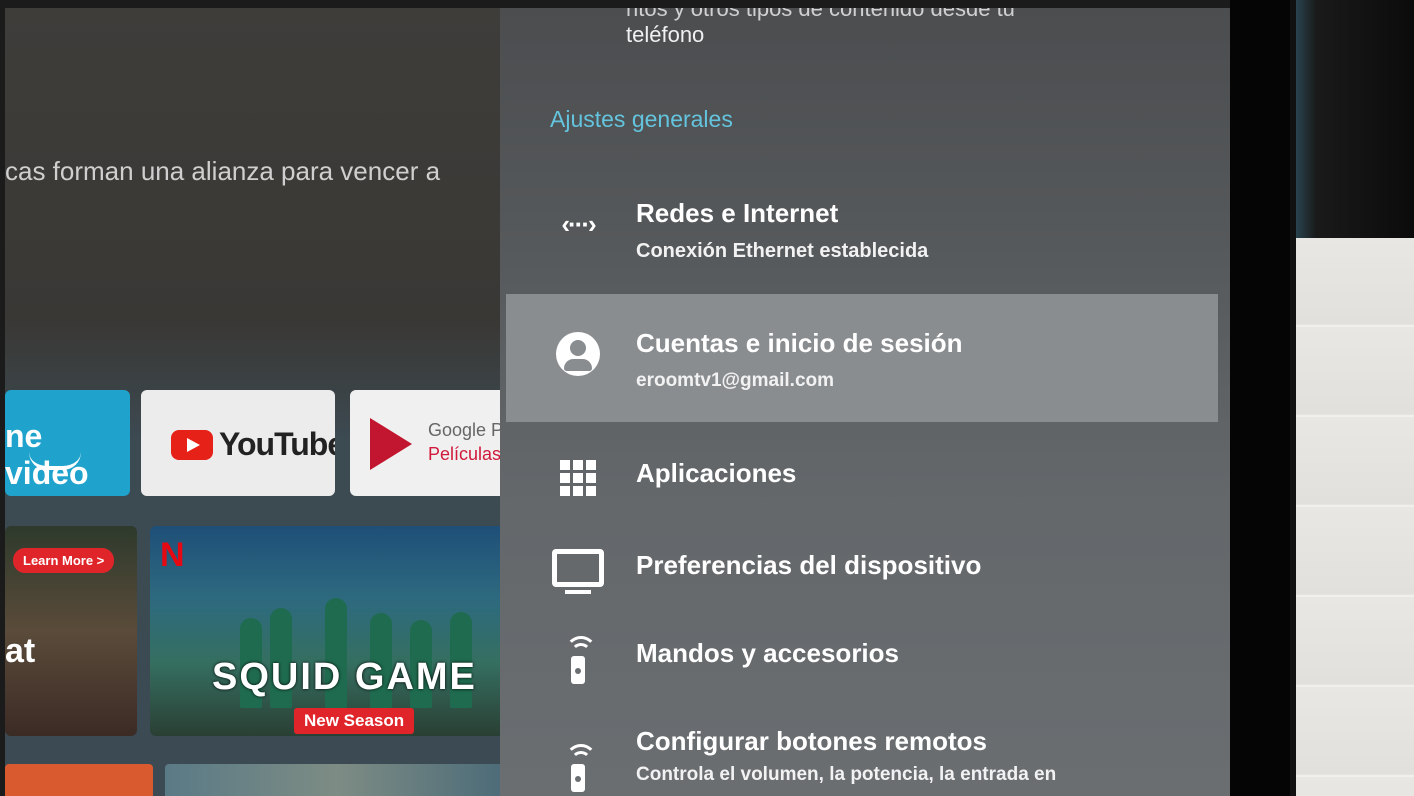 Image resolution: width=1414 pixels, height=796 pixels. I want to click on settings-item-title: Aplicaciones, so click(716, 473).